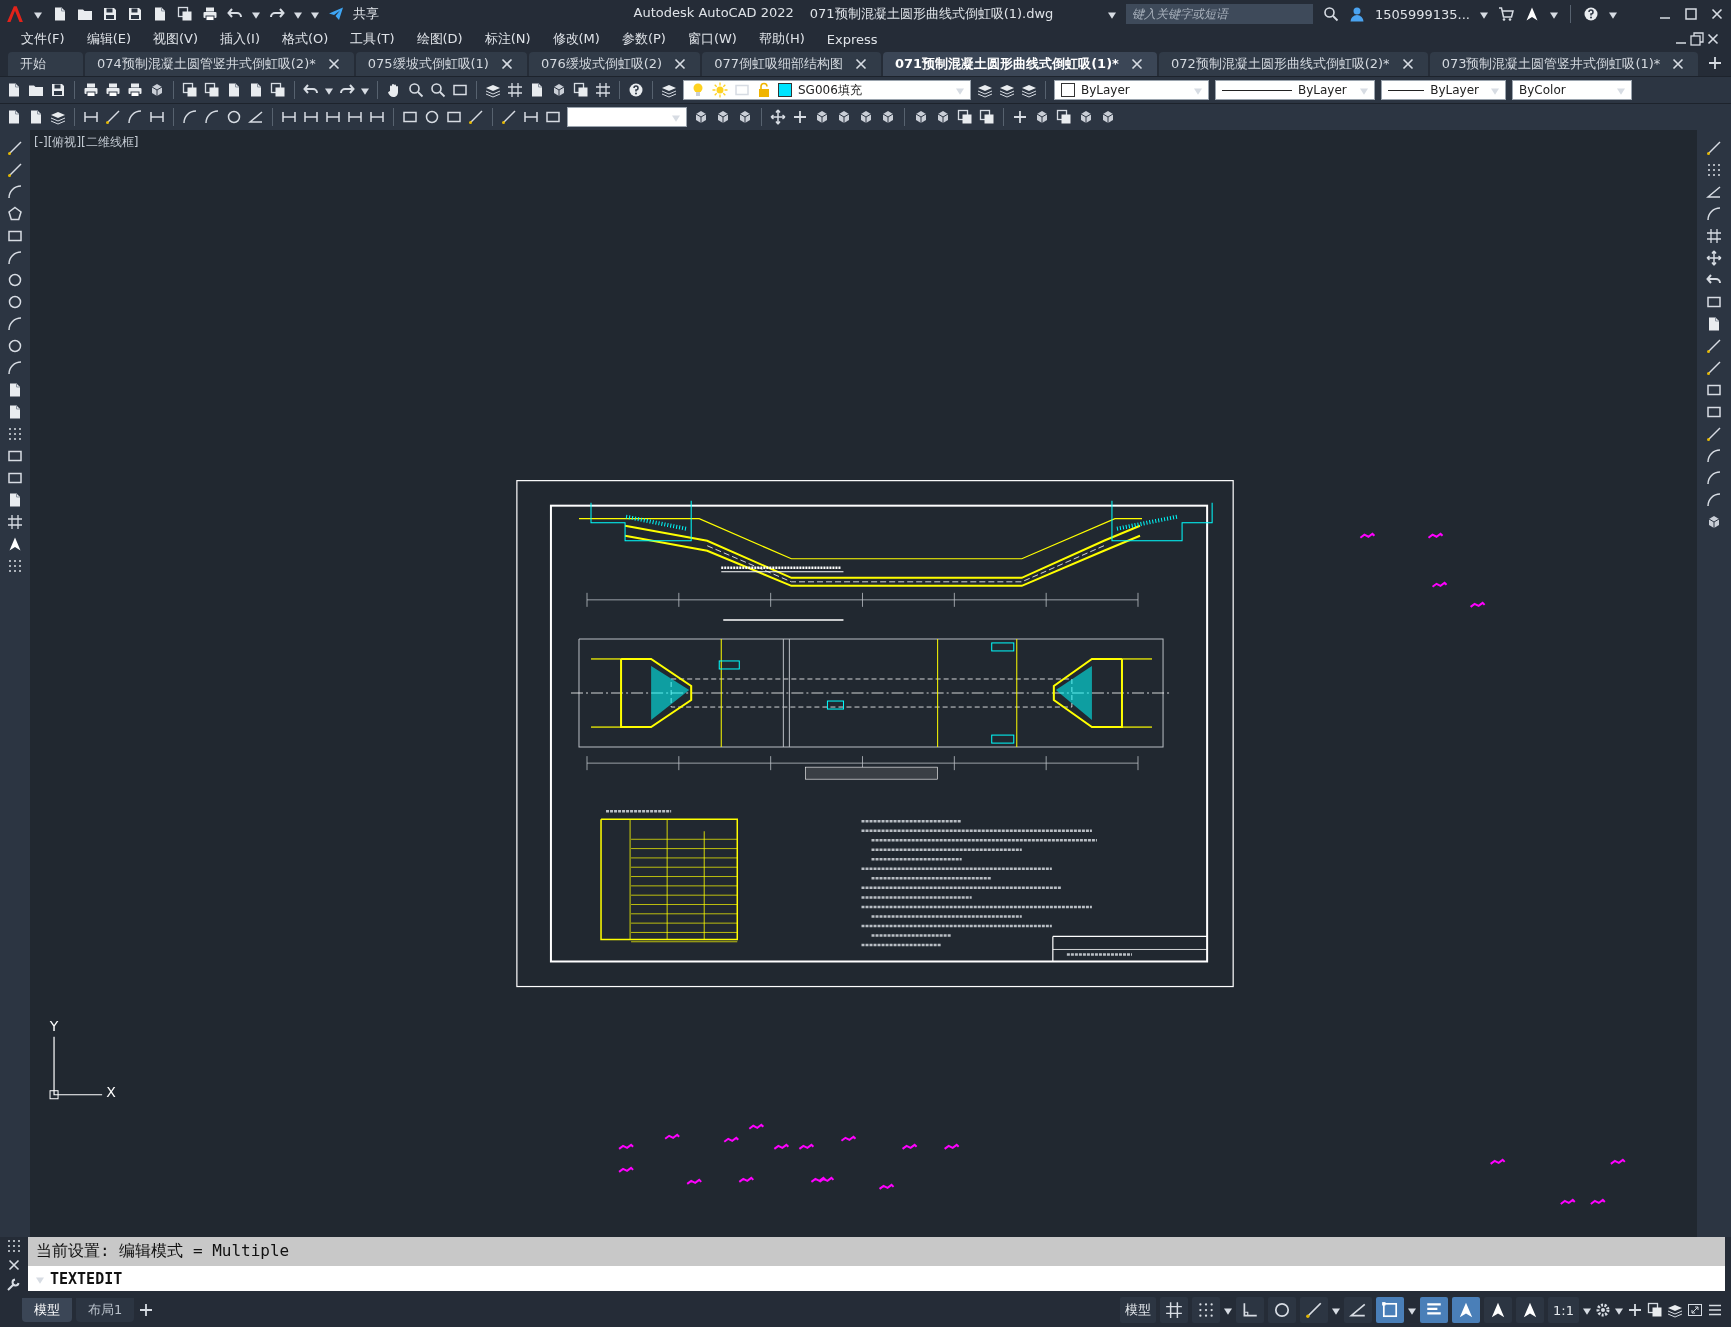  Describe the element at coordinates (43, 39) in the screenshot. I see `menu-item: 文件(F)` at that location.